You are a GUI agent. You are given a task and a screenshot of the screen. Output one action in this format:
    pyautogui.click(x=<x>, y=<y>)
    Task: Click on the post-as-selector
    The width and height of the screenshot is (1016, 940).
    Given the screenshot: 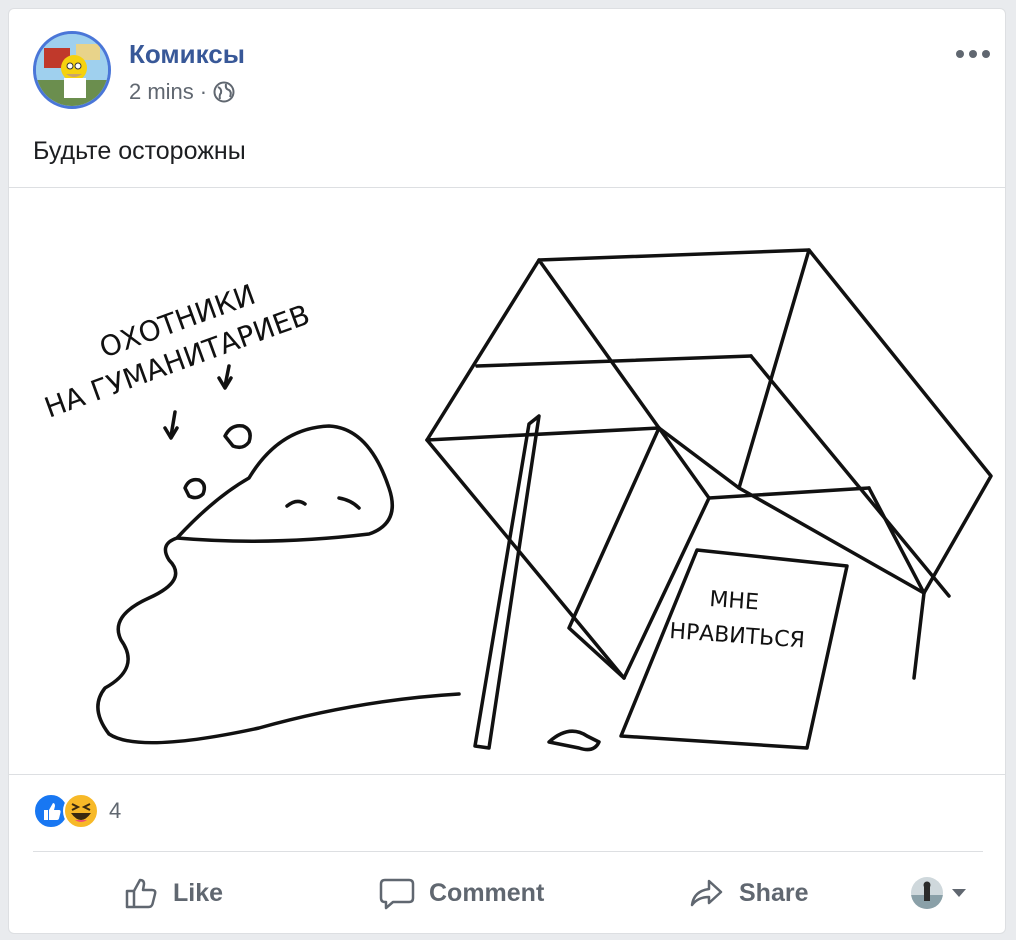 What is the action you would take?
    pyautogui.click(x=939, y=893)
    